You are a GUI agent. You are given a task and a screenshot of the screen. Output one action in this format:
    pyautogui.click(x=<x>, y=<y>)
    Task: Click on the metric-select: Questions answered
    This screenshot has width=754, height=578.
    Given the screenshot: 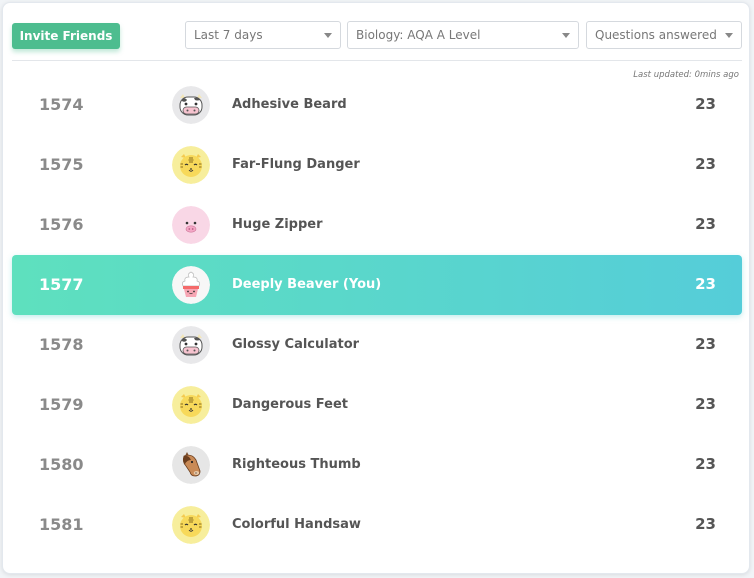 What is the action you would take?
    pyautogui.click(x=664, y=35)
    